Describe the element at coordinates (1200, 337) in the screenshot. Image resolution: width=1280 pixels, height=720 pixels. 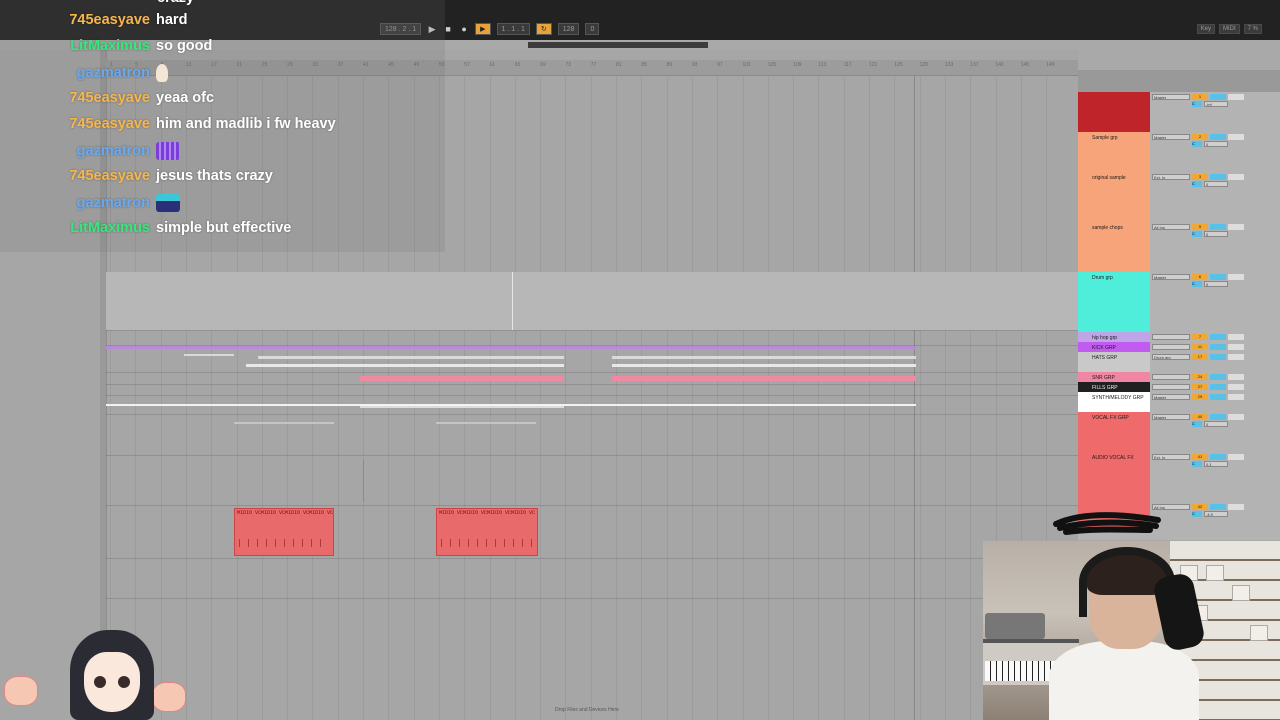
I see `track-number-button: 7` at that location.